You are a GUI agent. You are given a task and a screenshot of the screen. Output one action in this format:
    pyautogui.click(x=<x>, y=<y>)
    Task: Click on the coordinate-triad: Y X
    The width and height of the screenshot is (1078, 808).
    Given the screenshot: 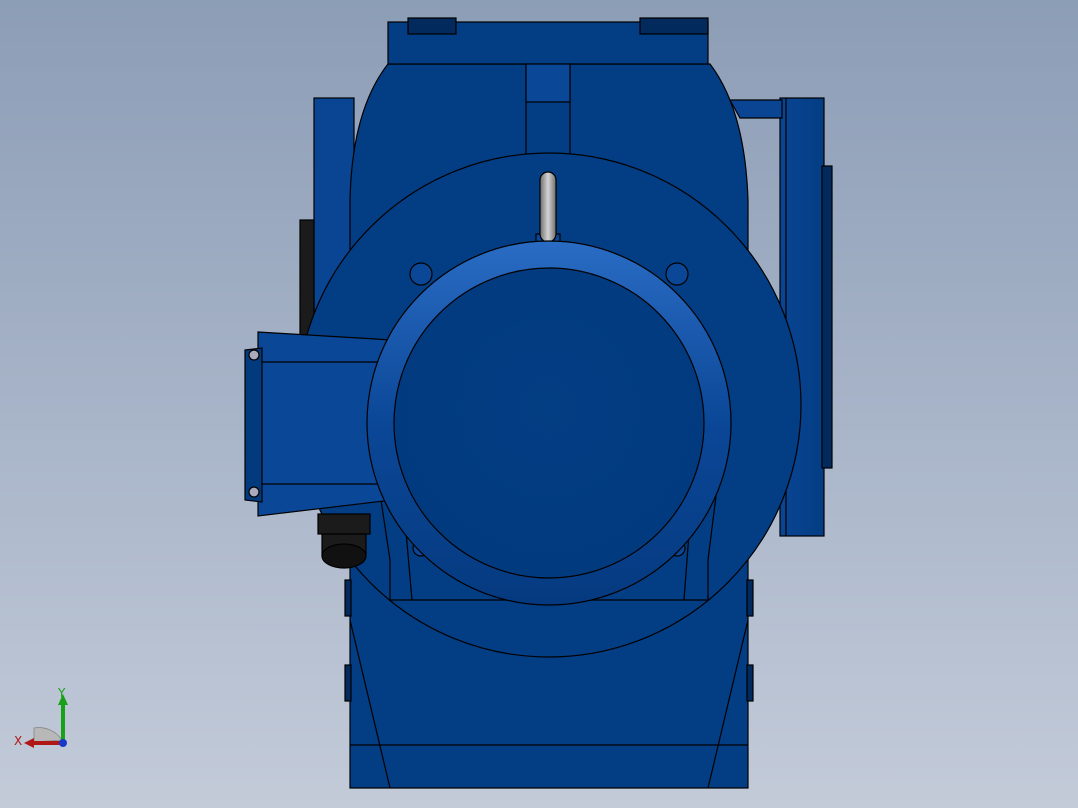 What is the action you would take?
    pyautogui.click(x=41, y=717)
    